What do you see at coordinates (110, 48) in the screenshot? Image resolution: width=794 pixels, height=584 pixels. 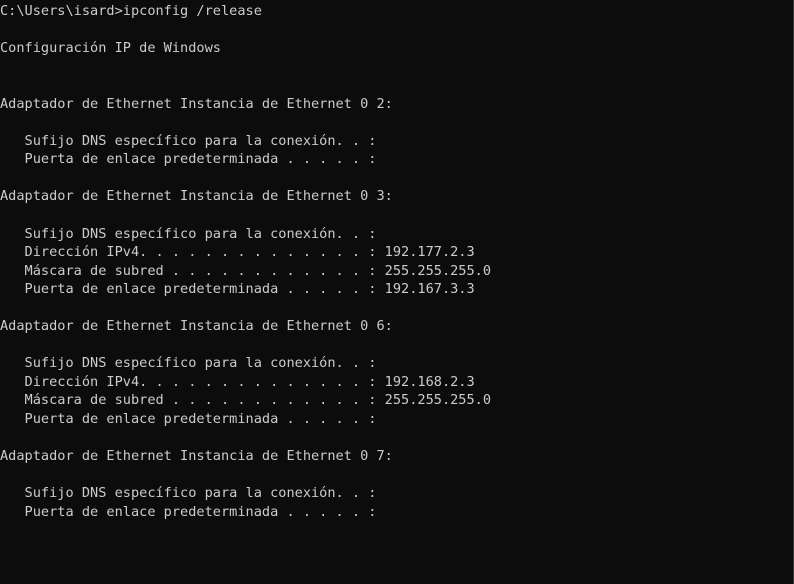 I see `section-title: Configuración IP de Windows` at bounding box center [110, 48].